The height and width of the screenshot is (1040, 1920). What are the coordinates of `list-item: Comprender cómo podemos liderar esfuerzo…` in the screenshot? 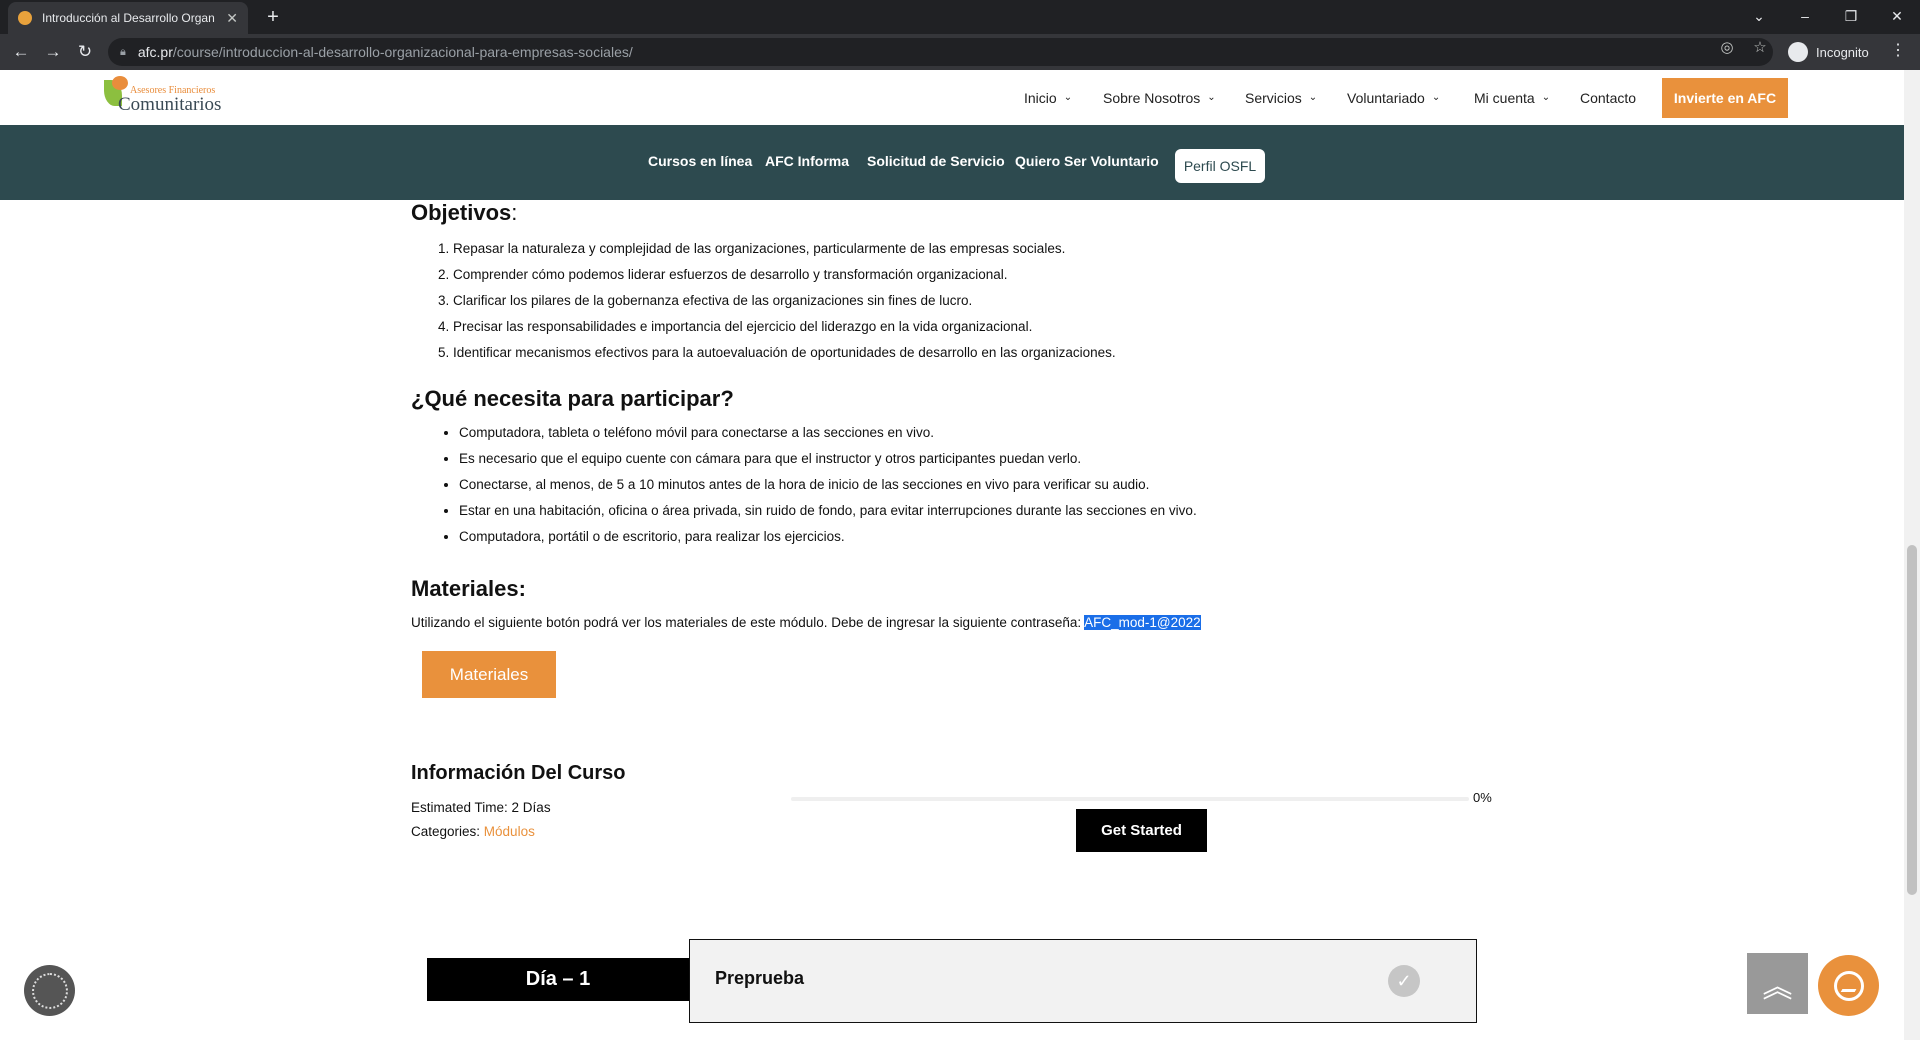 It's located at (784, 275).